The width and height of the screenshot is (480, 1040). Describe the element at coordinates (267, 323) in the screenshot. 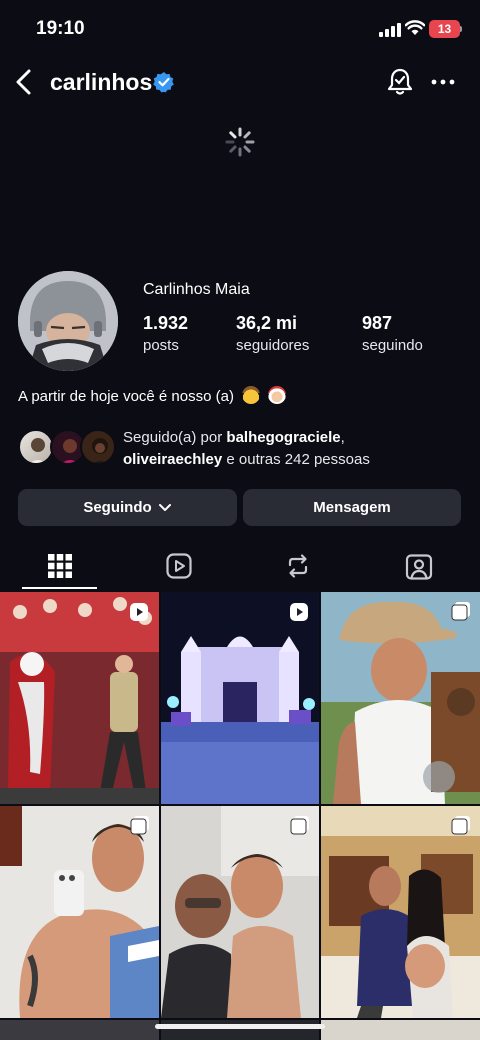

I see `stat-followers-value: 36,2 mi` at that location.